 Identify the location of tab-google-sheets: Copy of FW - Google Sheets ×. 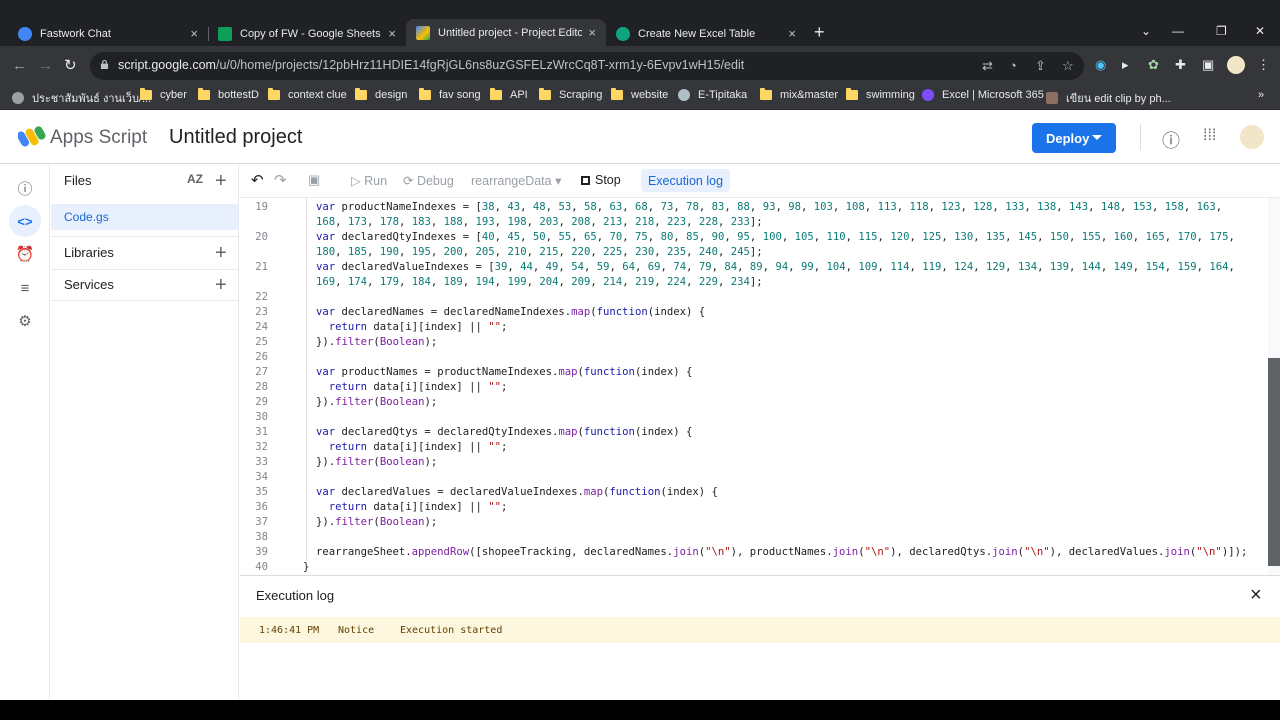
(307, 33).